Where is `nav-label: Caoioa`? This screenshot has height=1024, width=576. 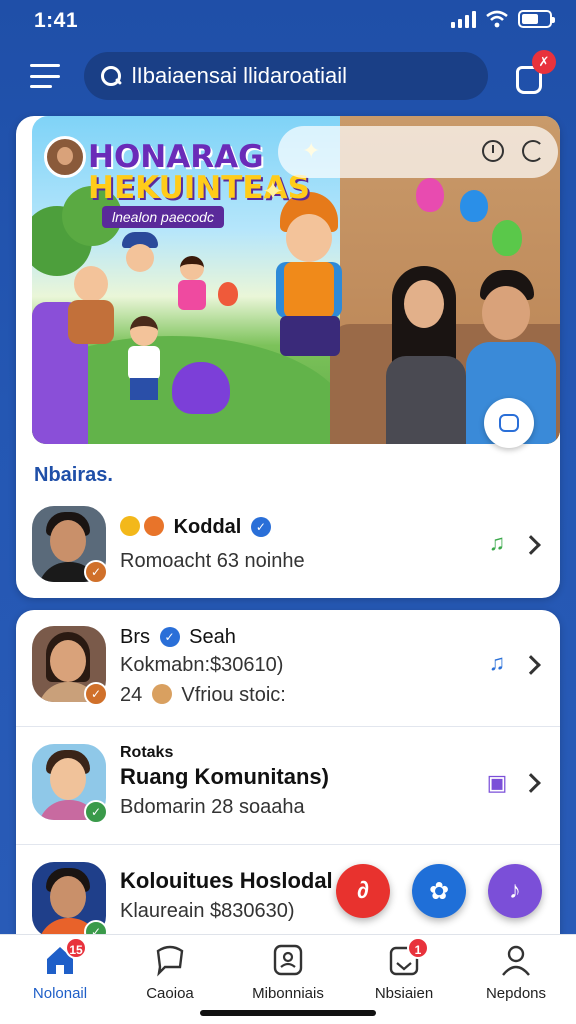
nav-label: Caoioa is located at coordinates (170, 993).